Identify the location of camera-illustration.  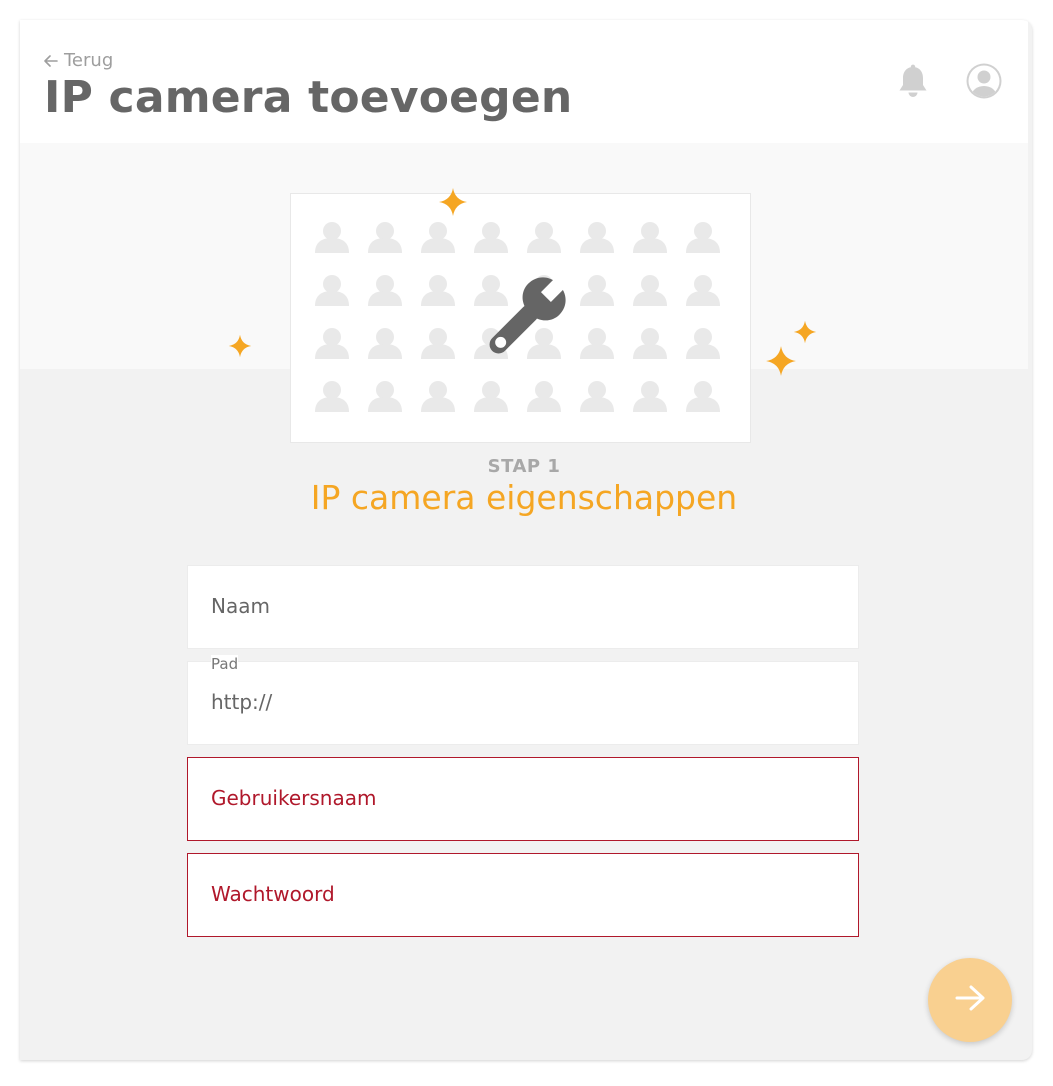
(520, 318).